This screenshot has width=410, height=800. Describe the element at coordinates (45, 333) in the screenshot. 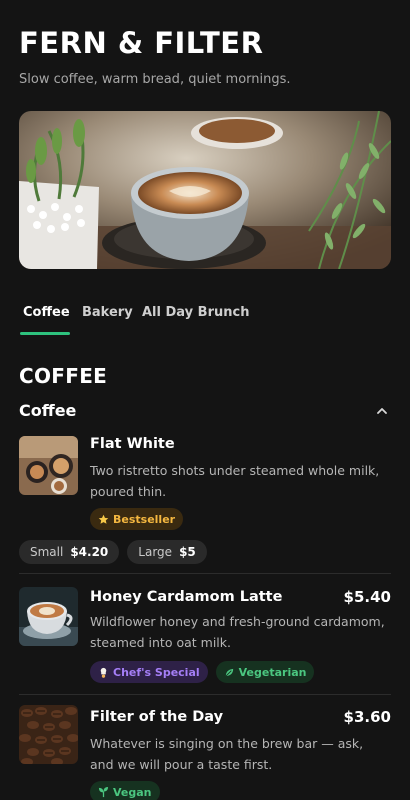

I see `active-tab-indicator` at that location.